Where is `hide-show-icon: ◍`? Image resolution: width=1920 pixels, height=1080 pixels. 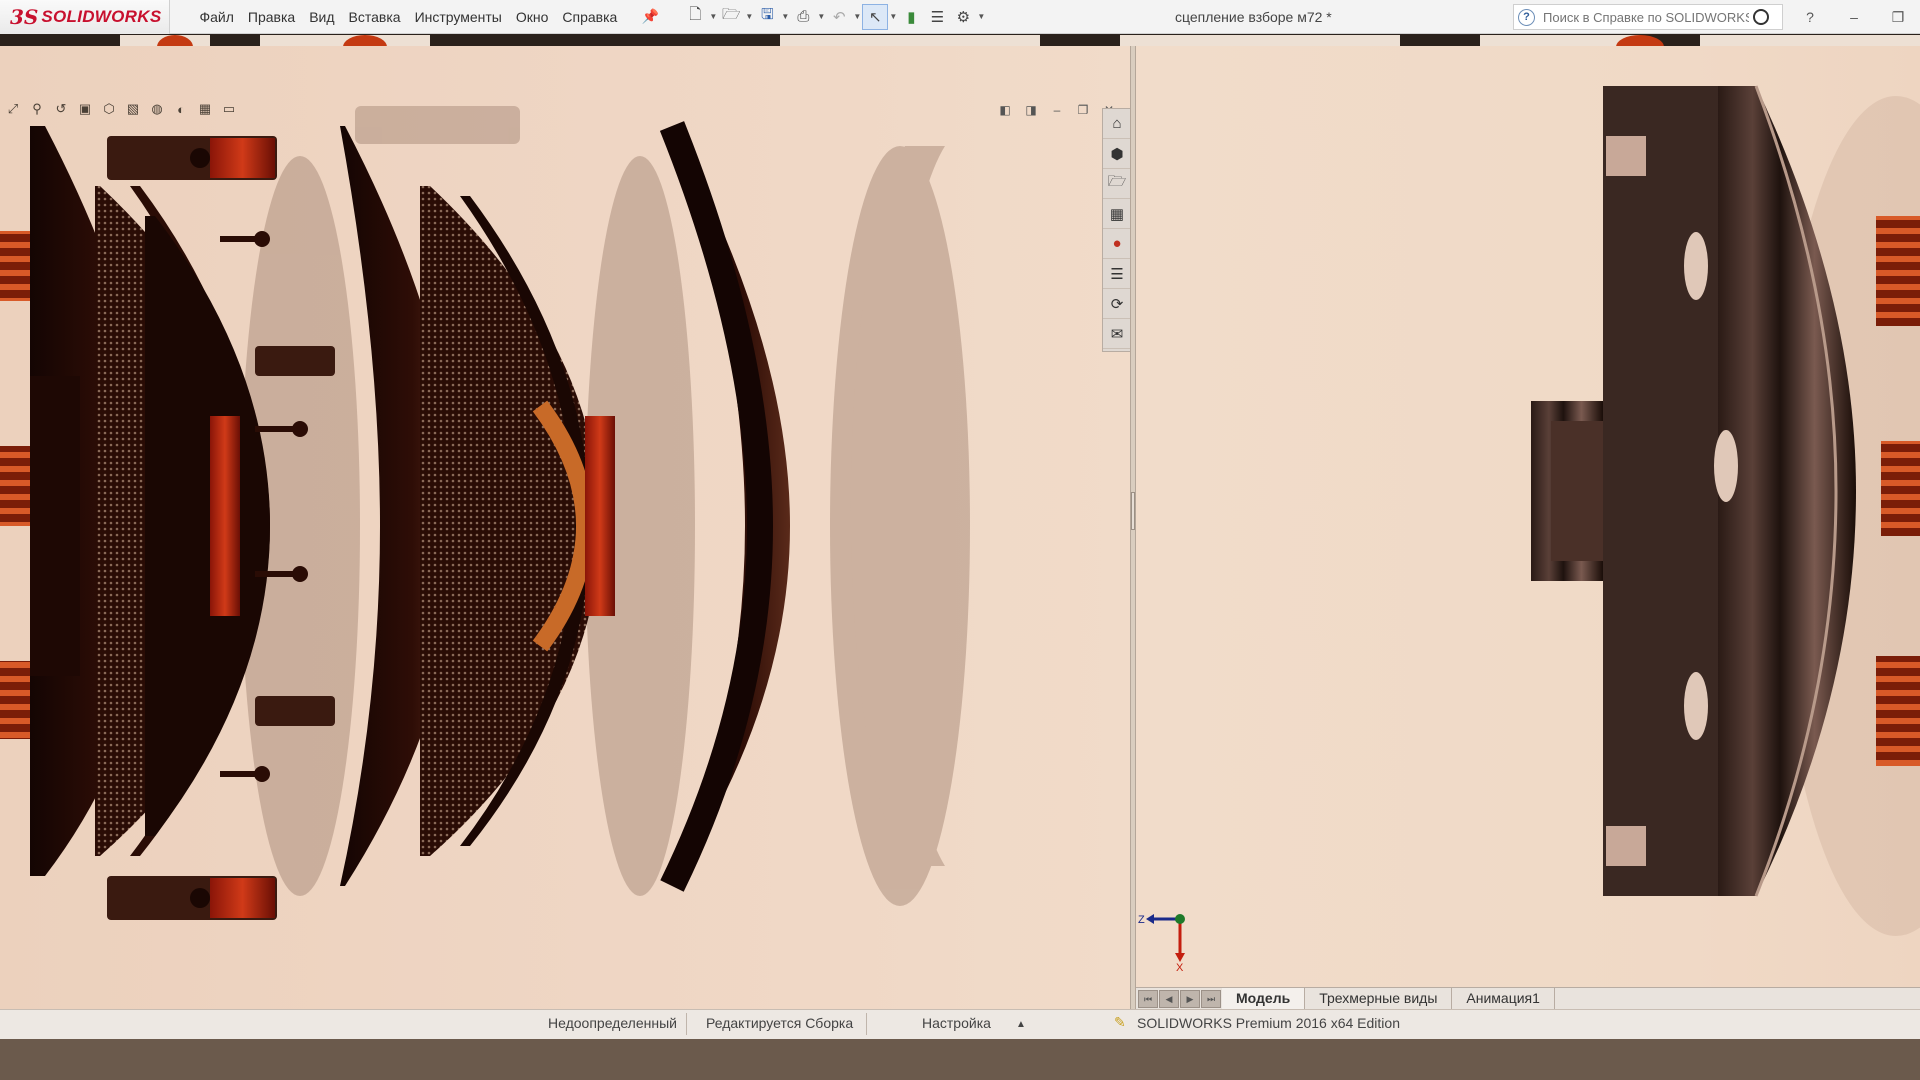
hide-show-icon: ◍ is located at coordinates (157, 109).